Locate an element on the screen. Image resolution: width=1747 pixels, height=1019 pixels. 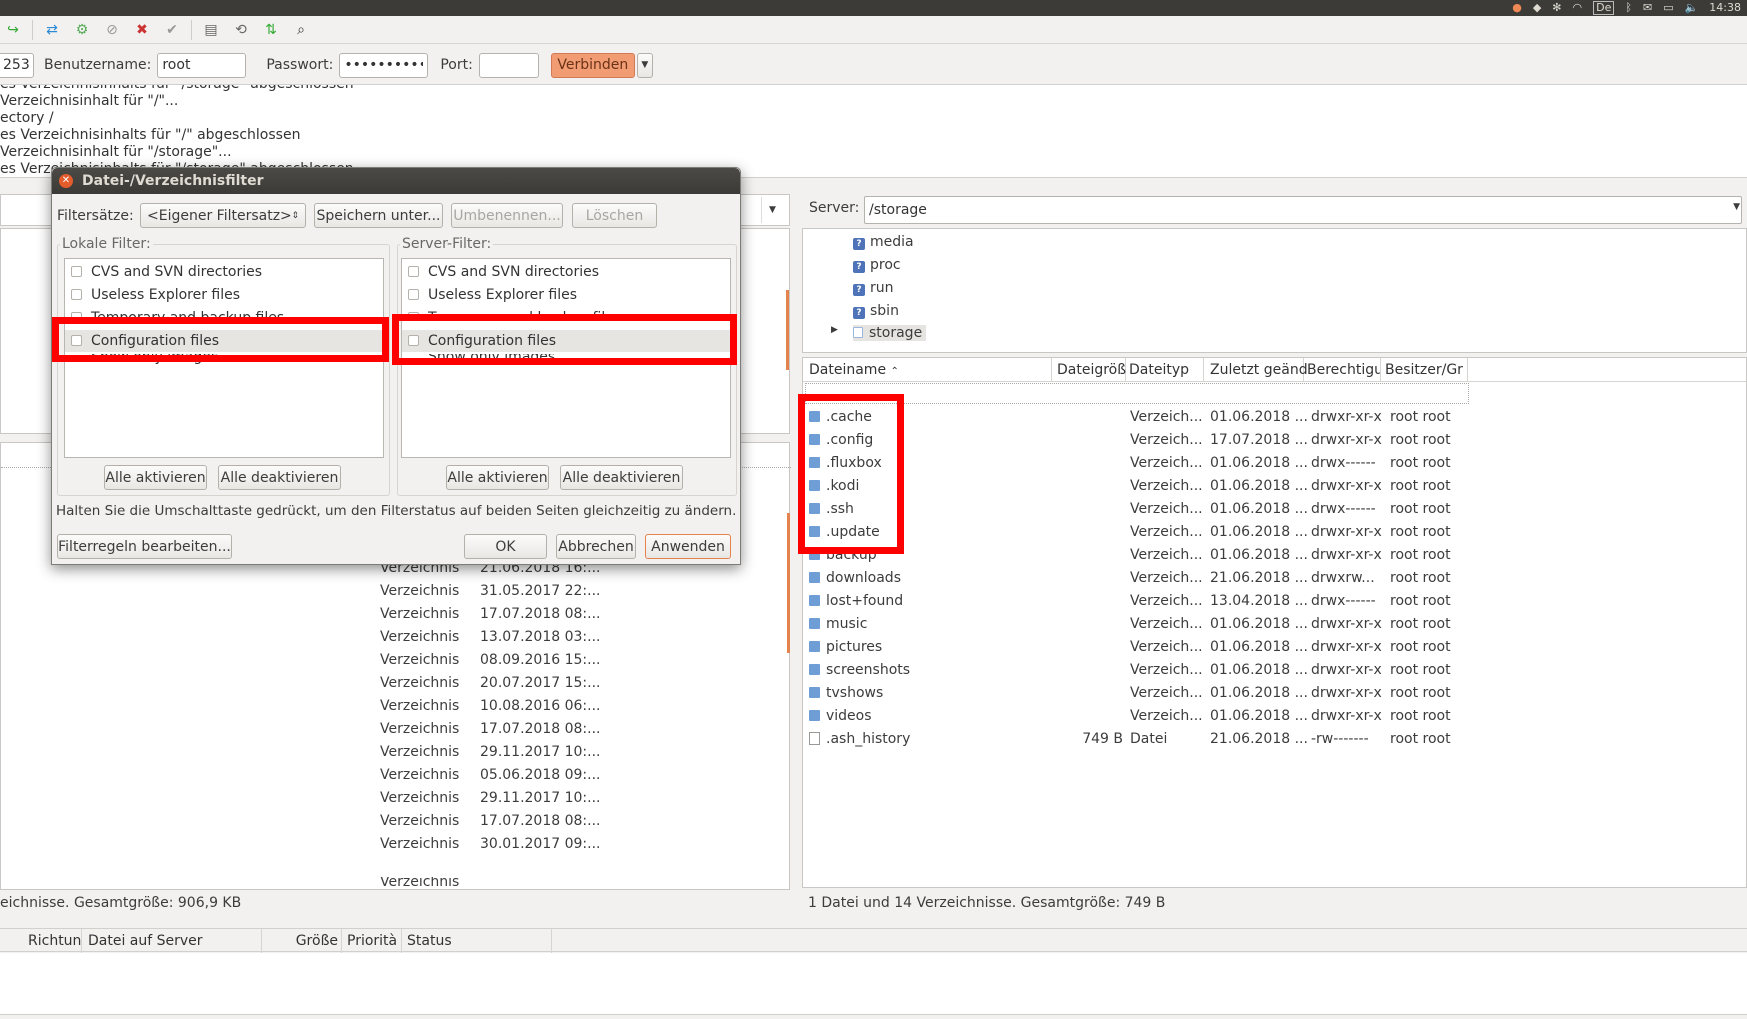
parent-directory-row is located at coordinates (1137, 393).